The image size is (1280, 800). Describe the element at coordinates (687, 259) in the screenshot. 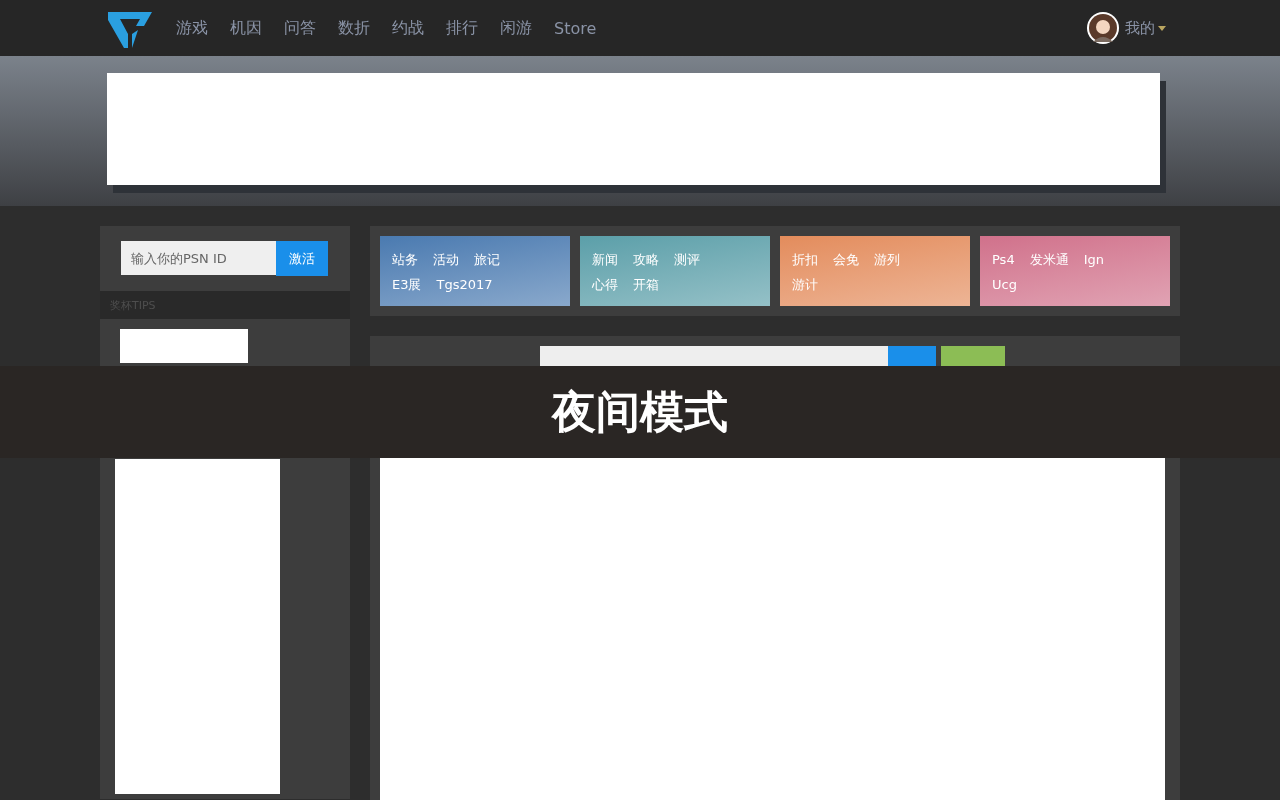

I see `category-link: 测评` at that location.